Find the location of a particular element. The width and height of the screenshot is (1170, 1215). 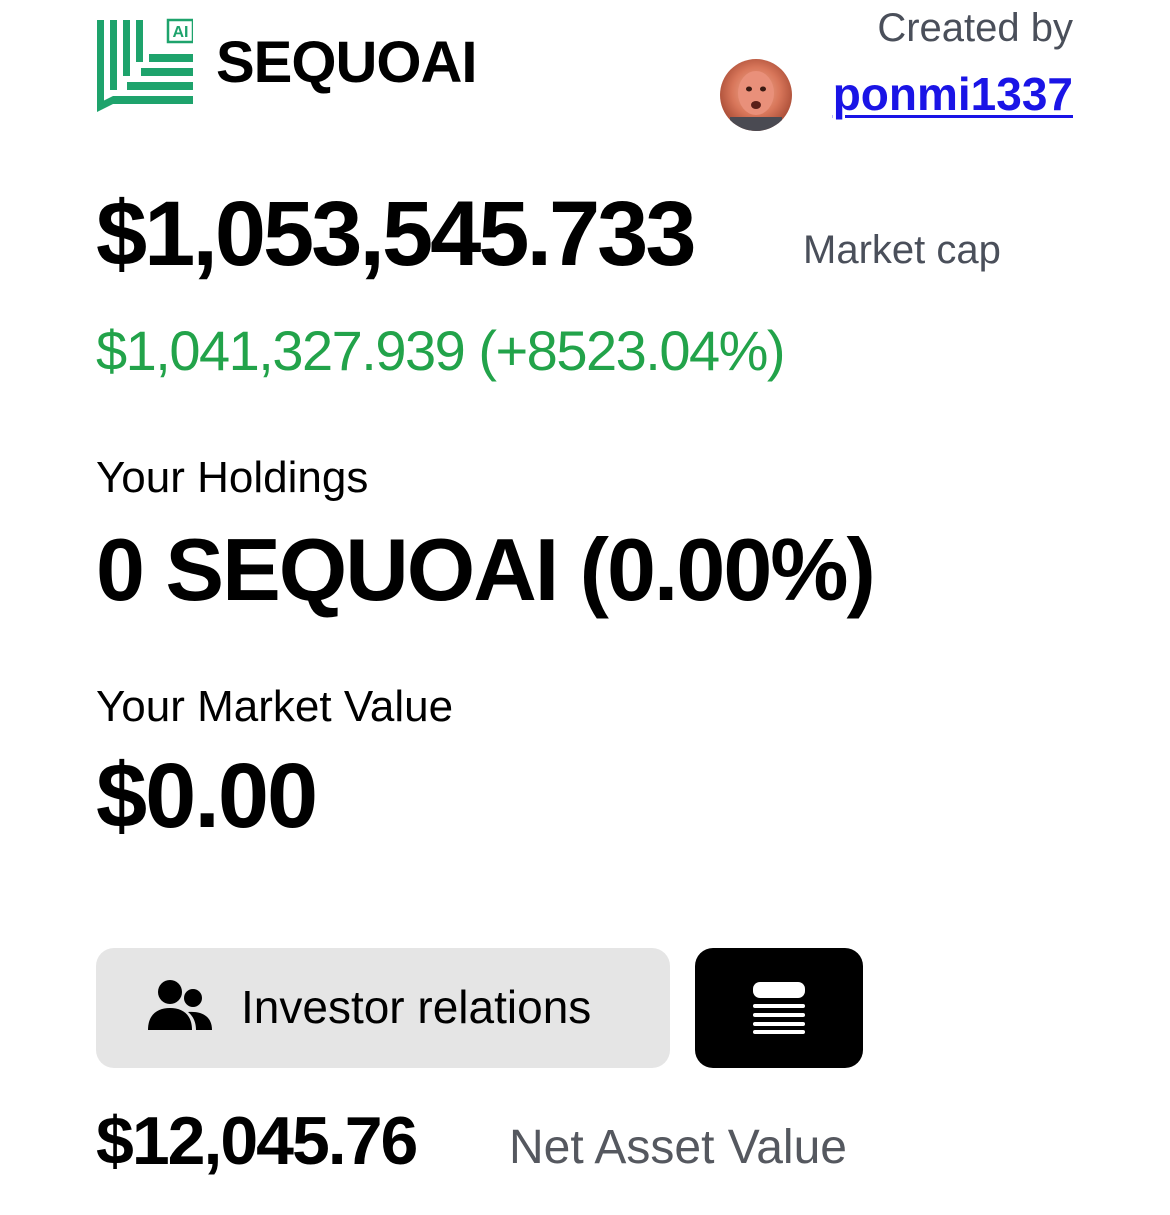

stack-menu-icon is located at coordinates (779, 1008).